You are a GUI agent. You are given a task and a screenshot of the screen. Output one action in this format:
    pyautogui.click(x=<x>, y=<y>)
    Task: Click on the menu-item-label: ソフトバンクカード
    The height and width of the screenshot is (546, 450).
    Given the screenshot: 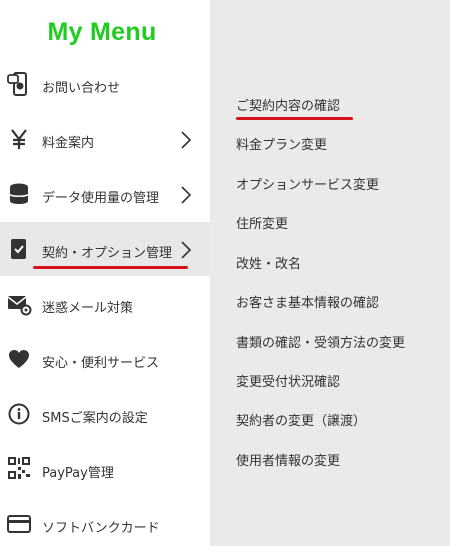 What is the action you would take?
    pyautogui.click(x=101, y=528)
    